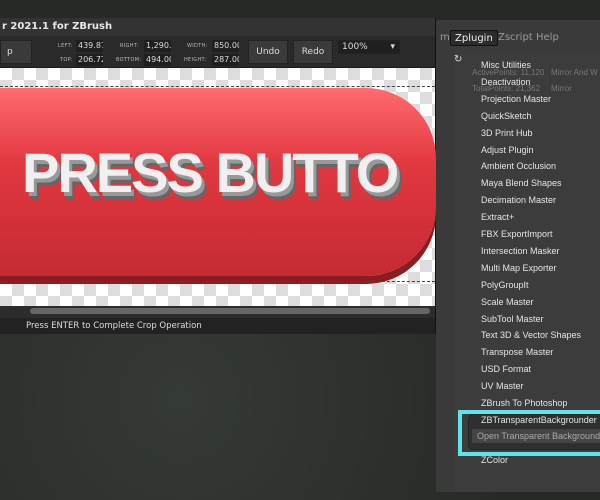  I want to click on left-label: LEFT:, so click(65, 46).